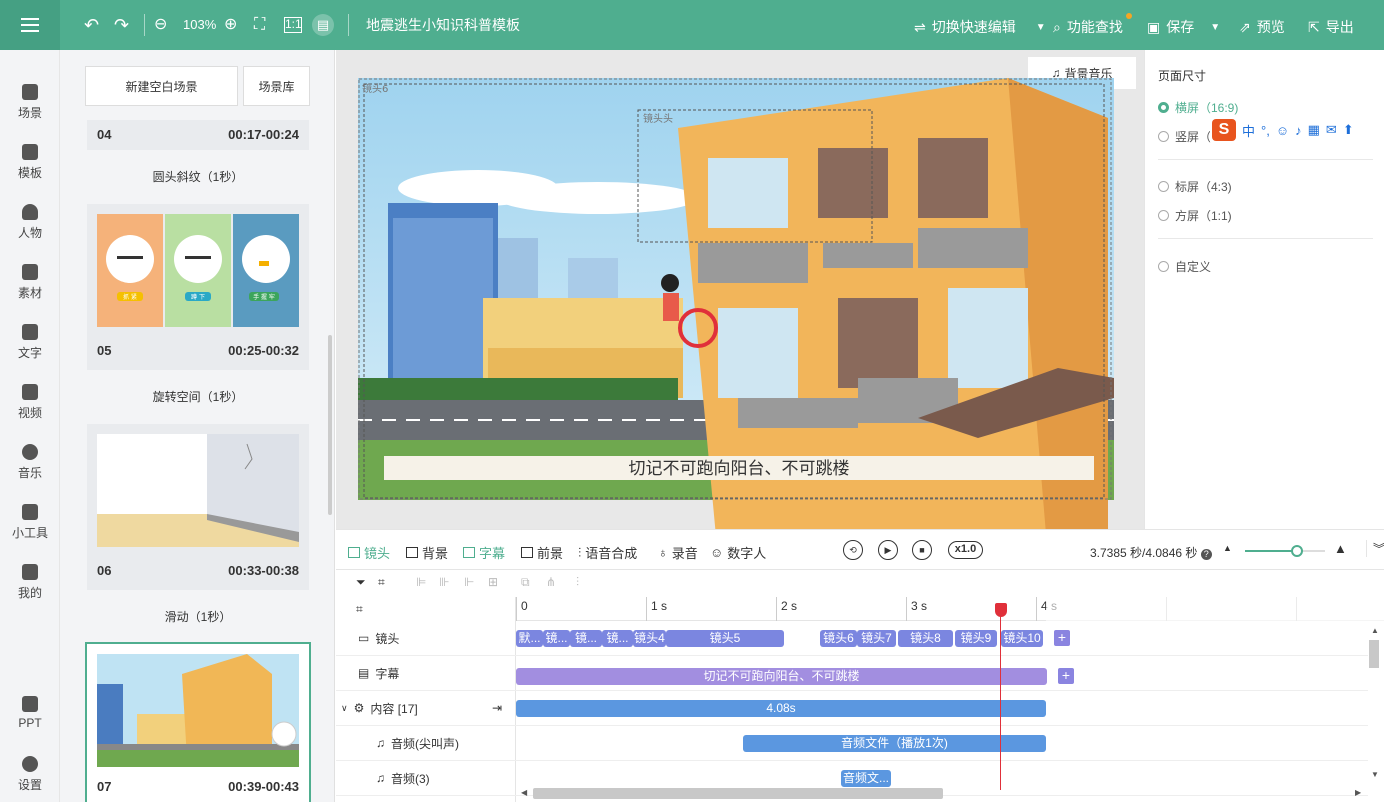 Image resolution: width=1384 pixels, height=802 pixels. What do you see at coordinates (161, 86) in the screenshot?
I see `new-blank-scene-button: 新建空白场景` at bounding box center [161, 86].